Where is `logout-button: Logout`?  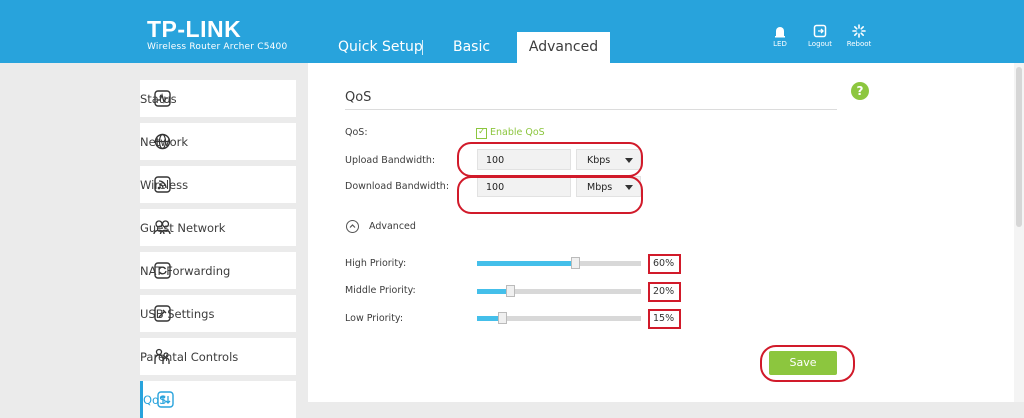
logout-button: Logout is located at coordinates (820, 36).